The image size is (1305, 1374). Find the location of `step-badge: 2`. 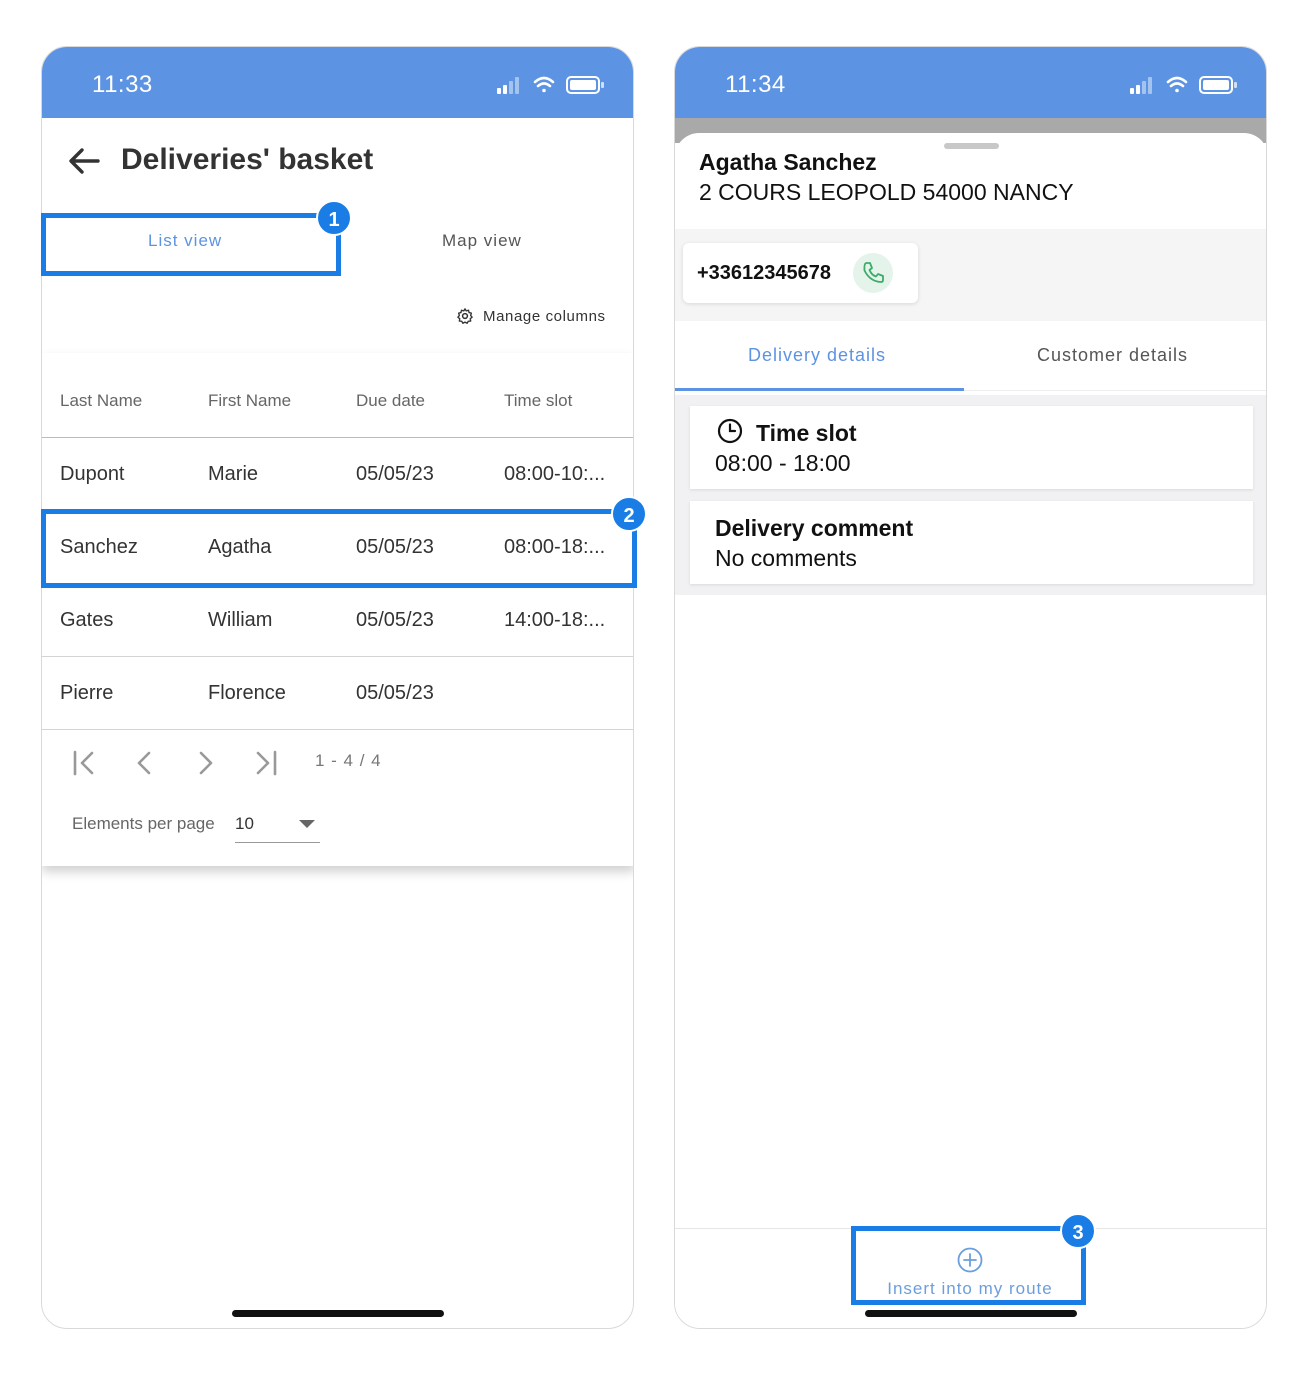

step-badge: 2 is located at coordinates (629, 514).